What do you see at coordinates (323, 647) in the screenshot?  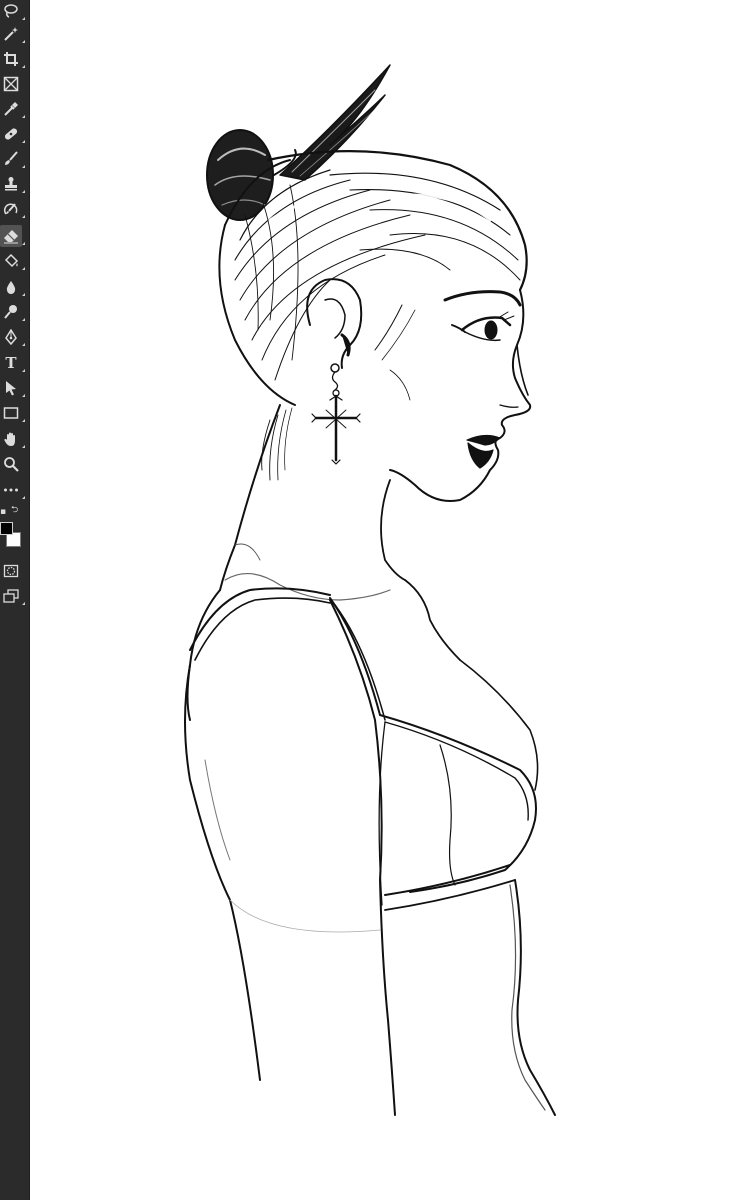 I see `shoulders` at bounding box center [323, 647].